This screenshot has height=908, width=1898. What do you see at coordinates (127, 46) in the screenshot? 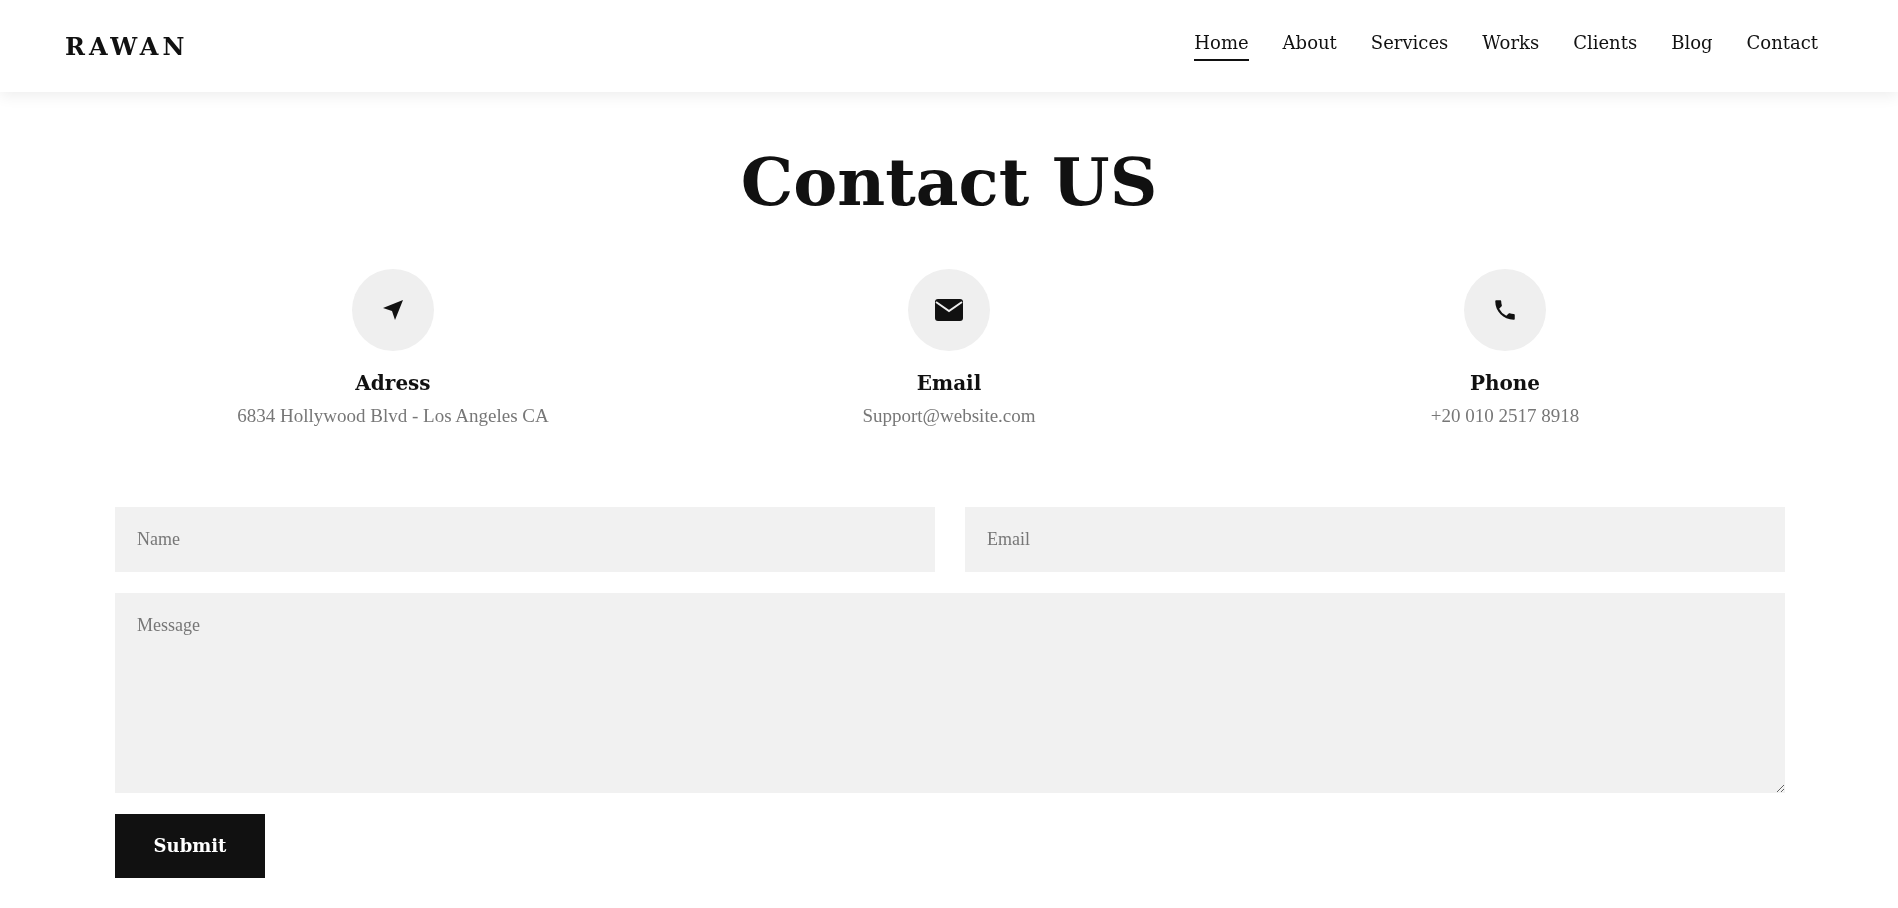
I see `logo: RAWAN` at bounding box center [127, 46].